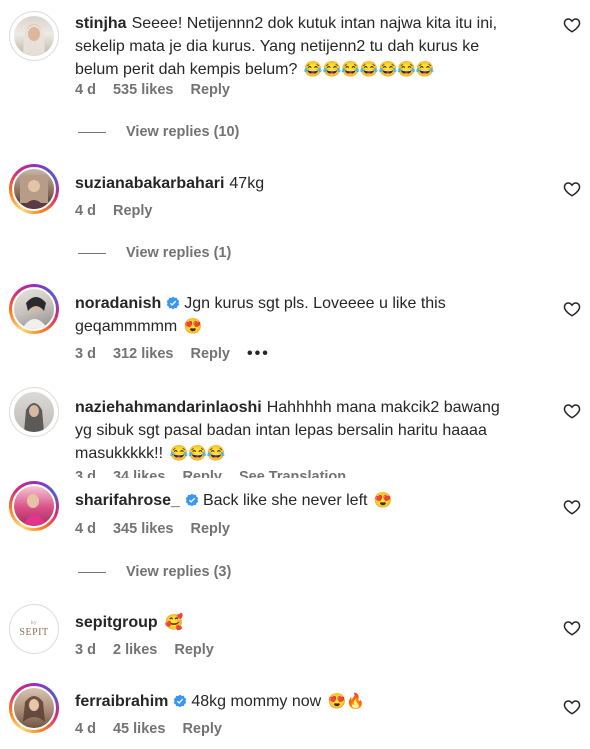 The height and width of the screenshot is (749, 590). I want to click on comment-likes: 45 likes, so click(139, 729).